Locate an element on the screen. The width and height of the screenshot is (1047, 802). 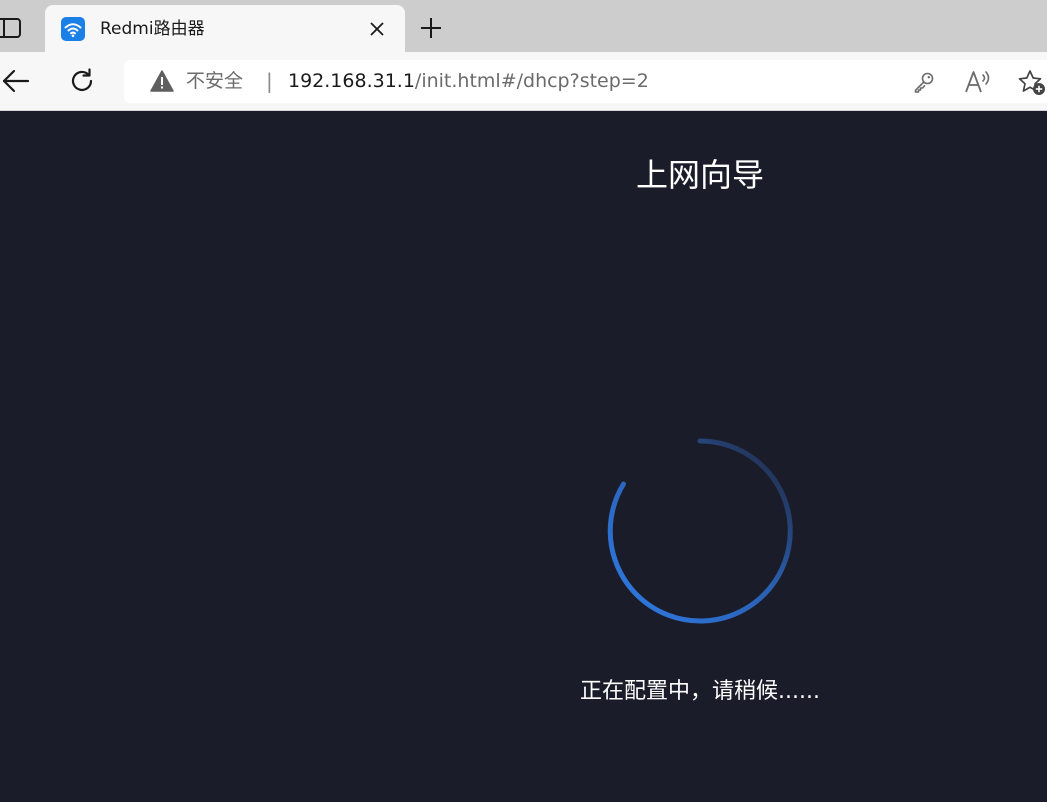
close-icon is located at coordinates (377, 29).